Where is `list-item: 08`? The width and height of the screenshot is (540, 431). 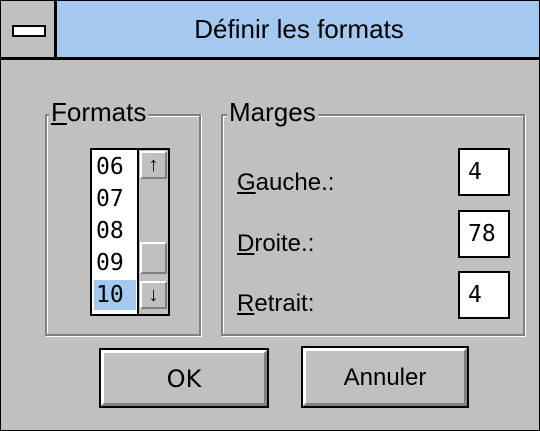 list-item: 08 is located at coordinates (115, 231).